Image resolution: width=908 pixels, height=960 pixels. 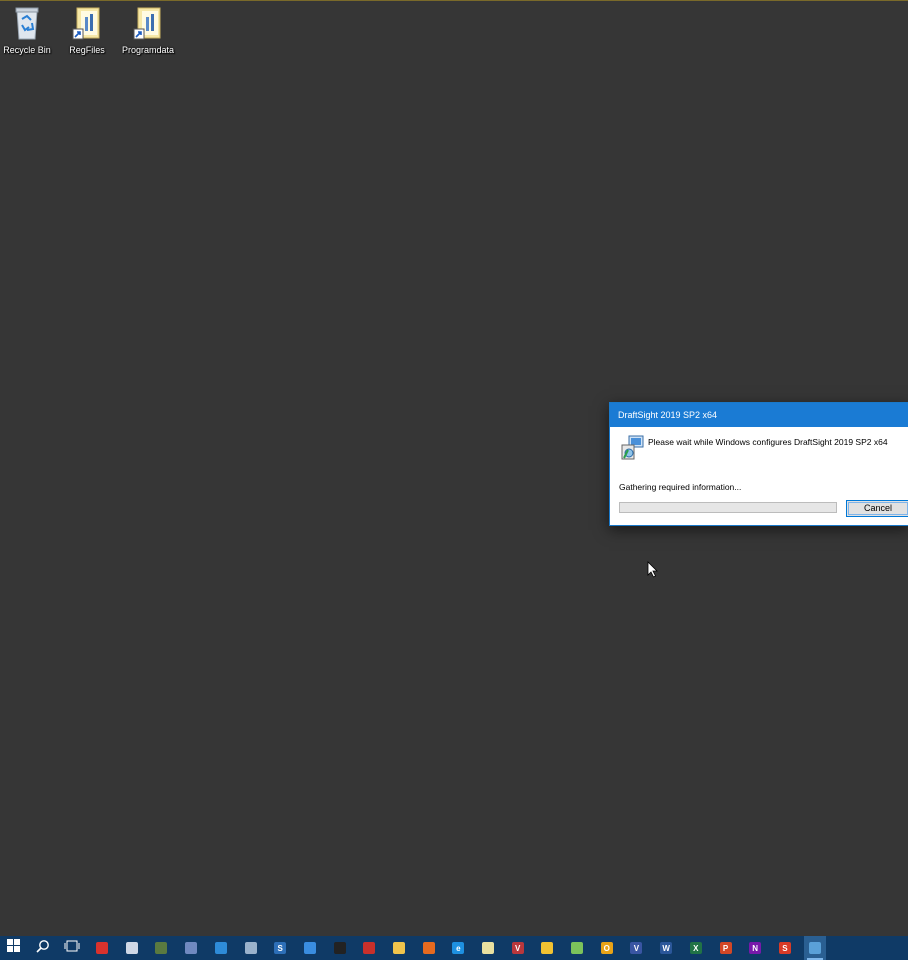 I want to click on windows-start-icon, so click(x=13, y=948).